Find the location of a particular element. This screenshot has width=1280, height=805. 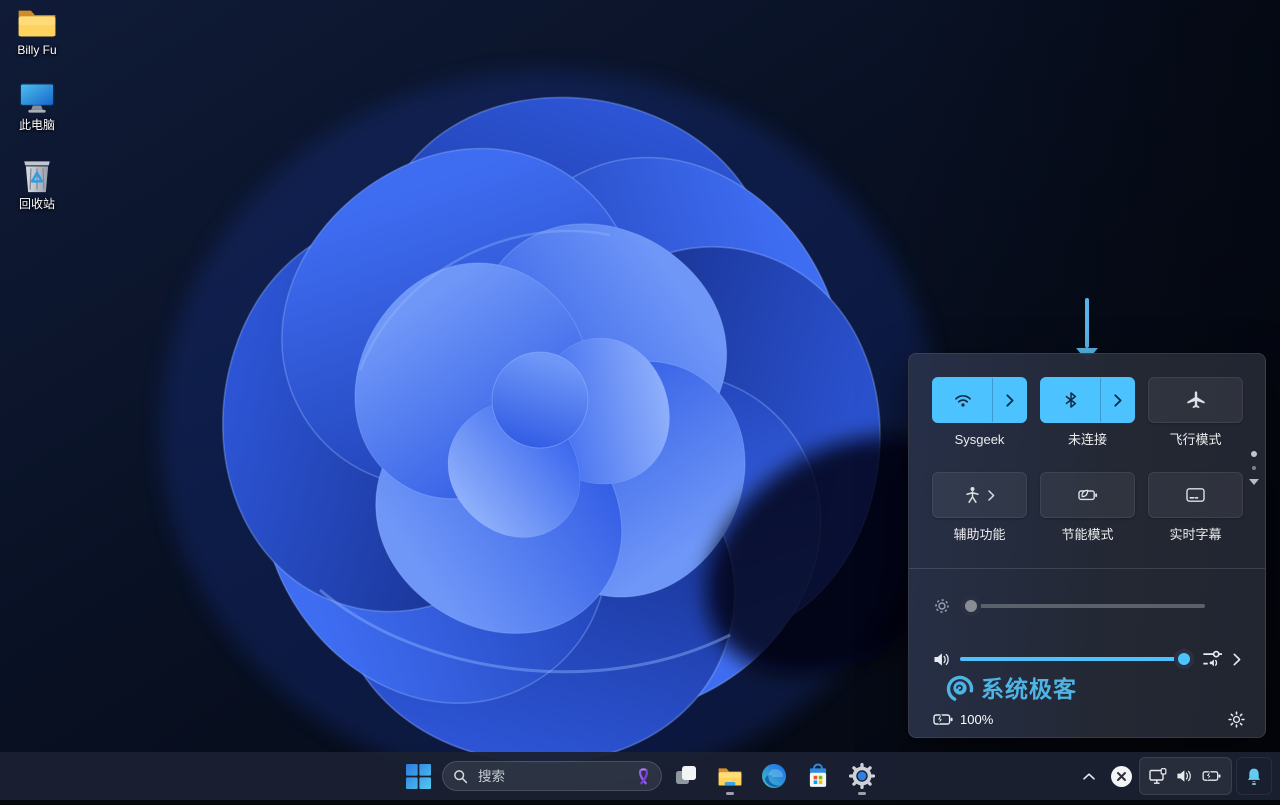

tray-app-x-button is located at coordinates (1121, 776).